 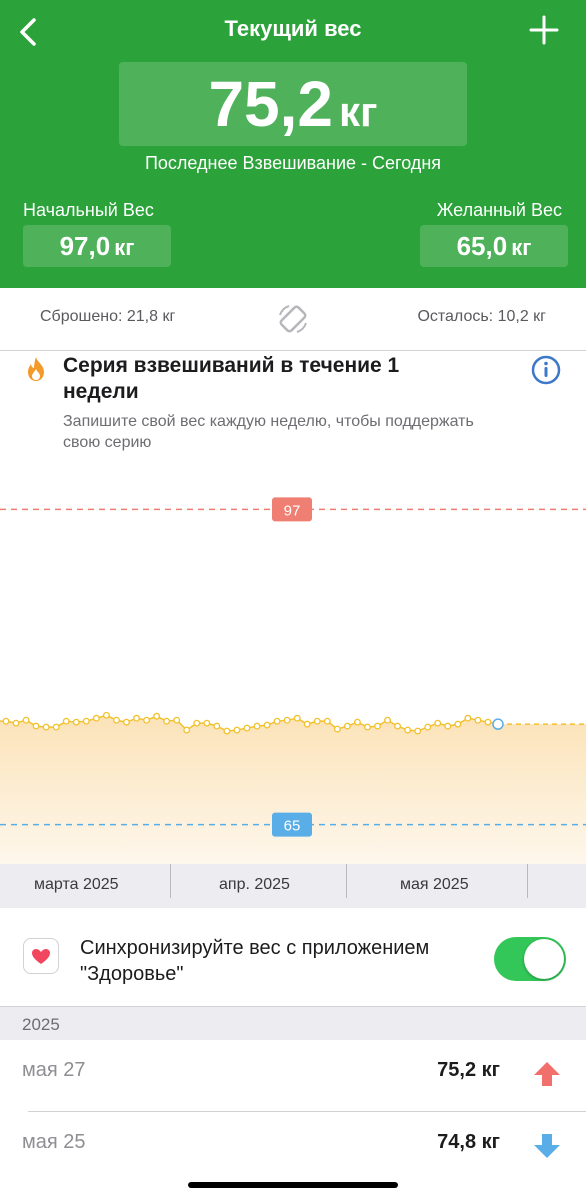 What do you see at coordinates (293, 28) in the screenshot?
I see `page-title: Текущий вес` at bounding box center [293, 28].